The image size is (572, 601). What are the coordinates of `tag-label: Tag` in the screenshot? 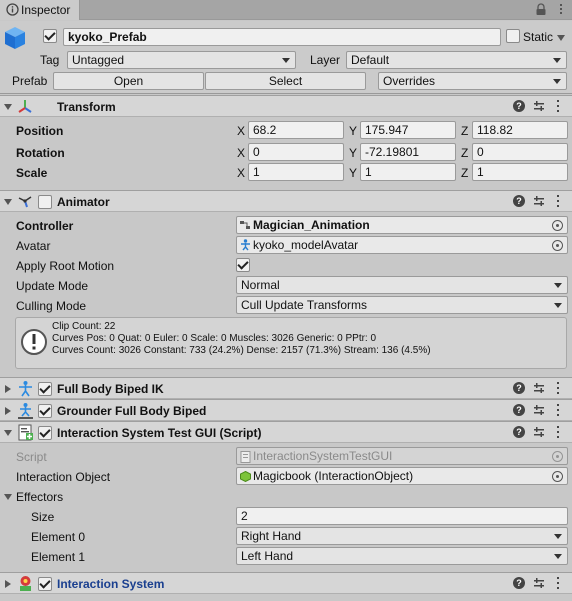 It's located at (50, 60).